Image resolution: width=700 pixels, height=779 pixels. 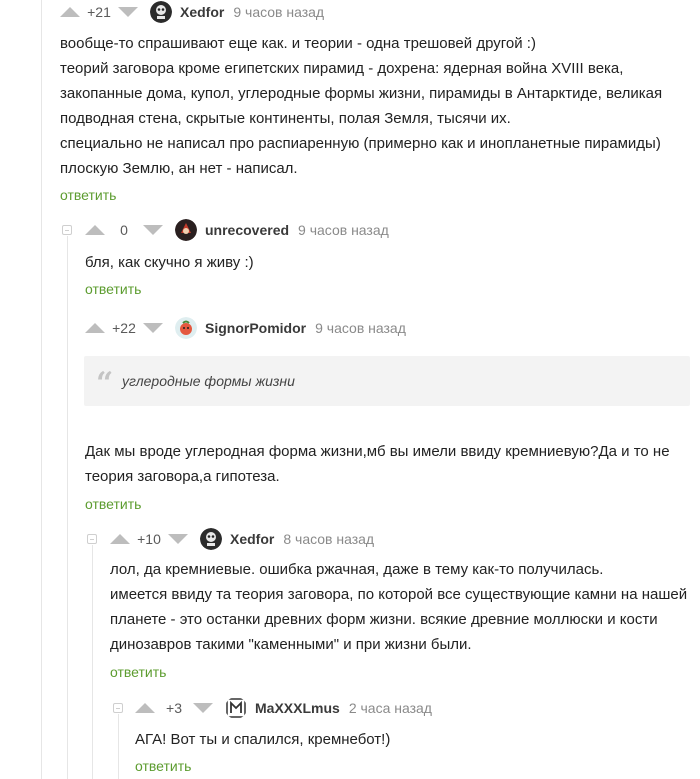 What do you see at coordinates (208, 381) in the screenshot?
I see `quote-text: углеродные формы жизни` at bounding box center [208, 381].